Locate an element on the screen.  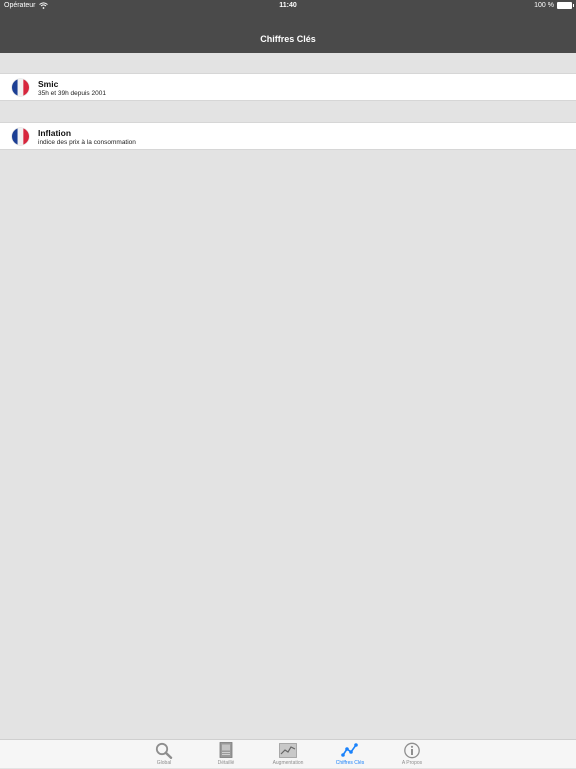
list-item-title: Inflation is located at coordinates (55, 133).